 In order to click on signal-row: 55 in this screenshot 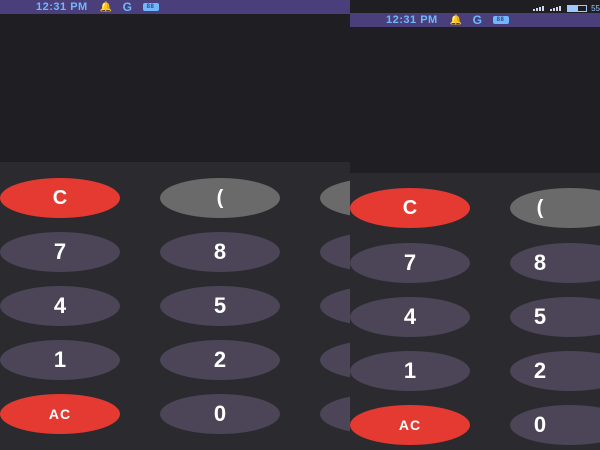, I will do `click(475, 8)`.